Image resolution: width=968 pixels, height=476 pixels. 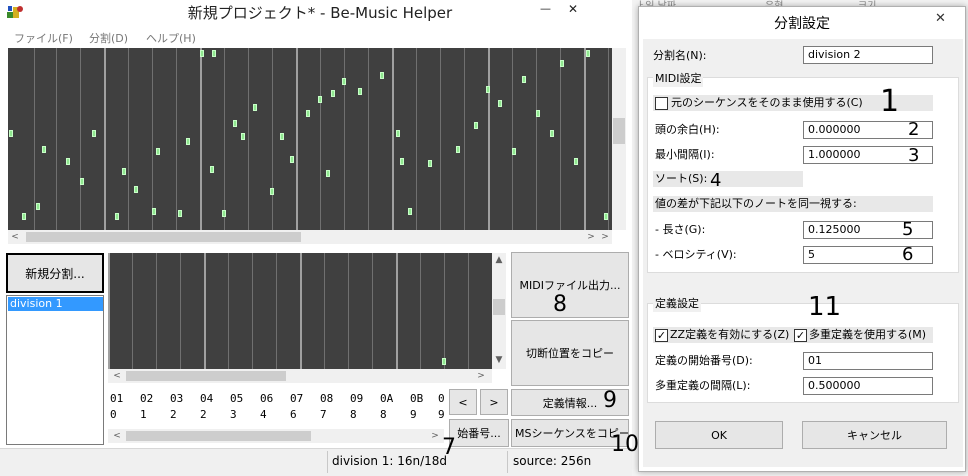 What do you see at coordinates (55, 304) in the screenshot?
I see `list-item: division 1` at bounding box center [55, 304].